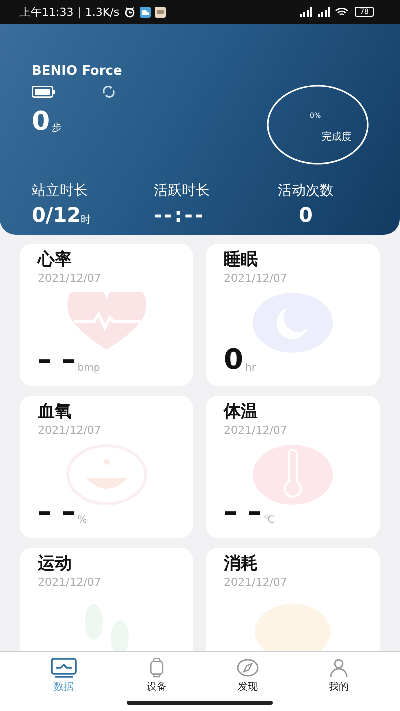 This screenshot has height=711, width=400. I want to click on metric-card: 体温 2021/12/07 – –℃, so click(293, 467).